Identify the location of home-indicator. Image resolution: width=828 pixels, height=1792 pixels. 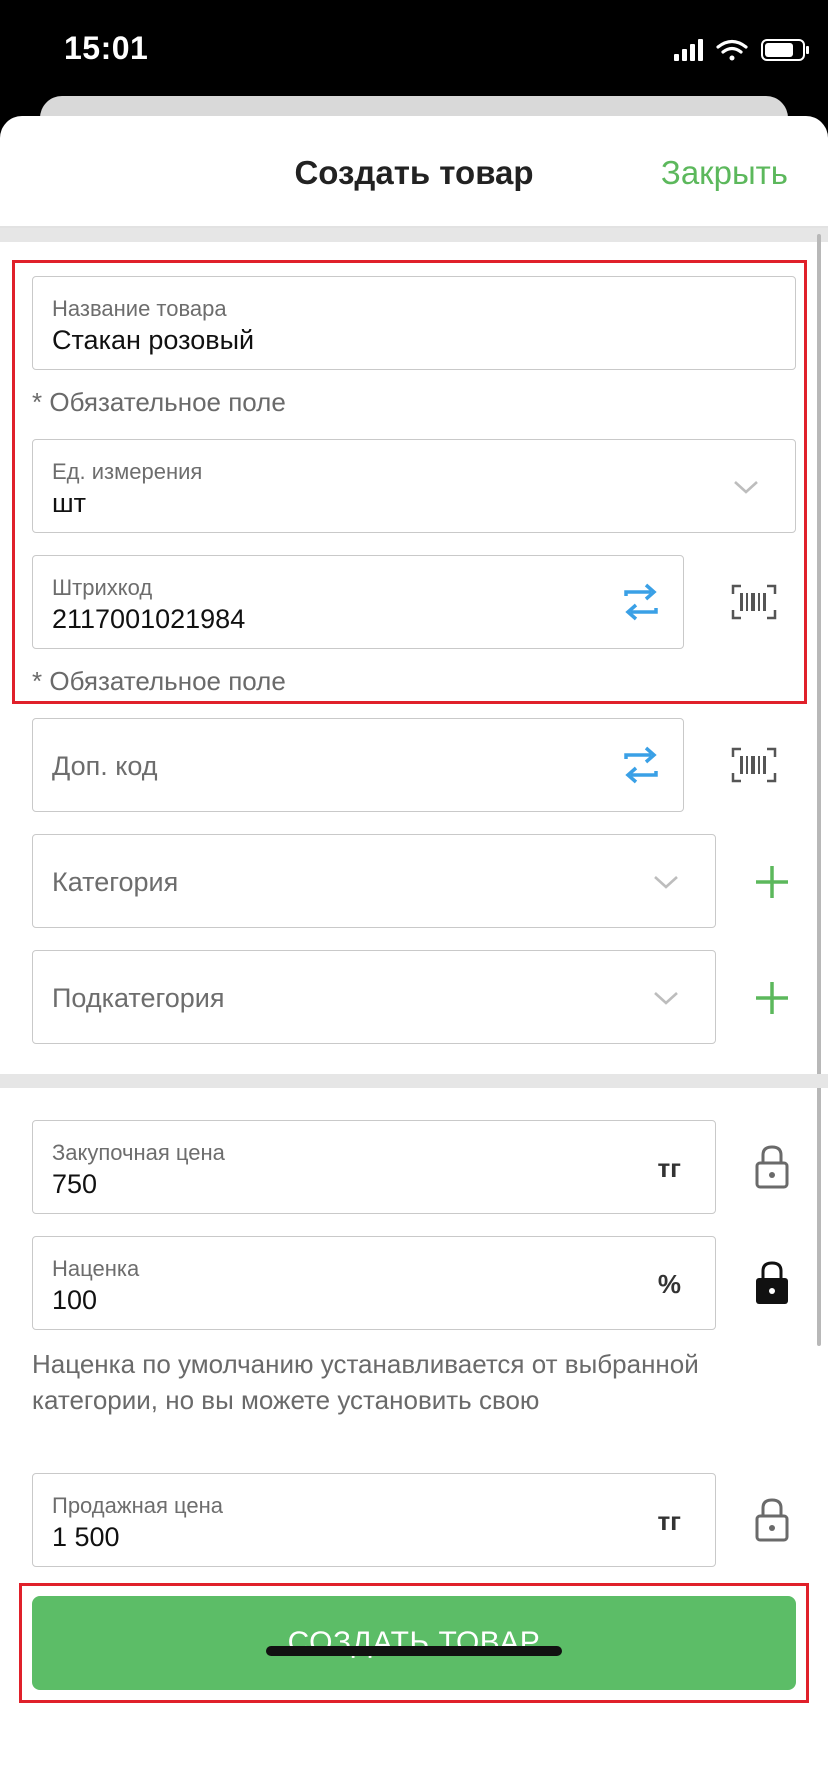
(414, 1651).